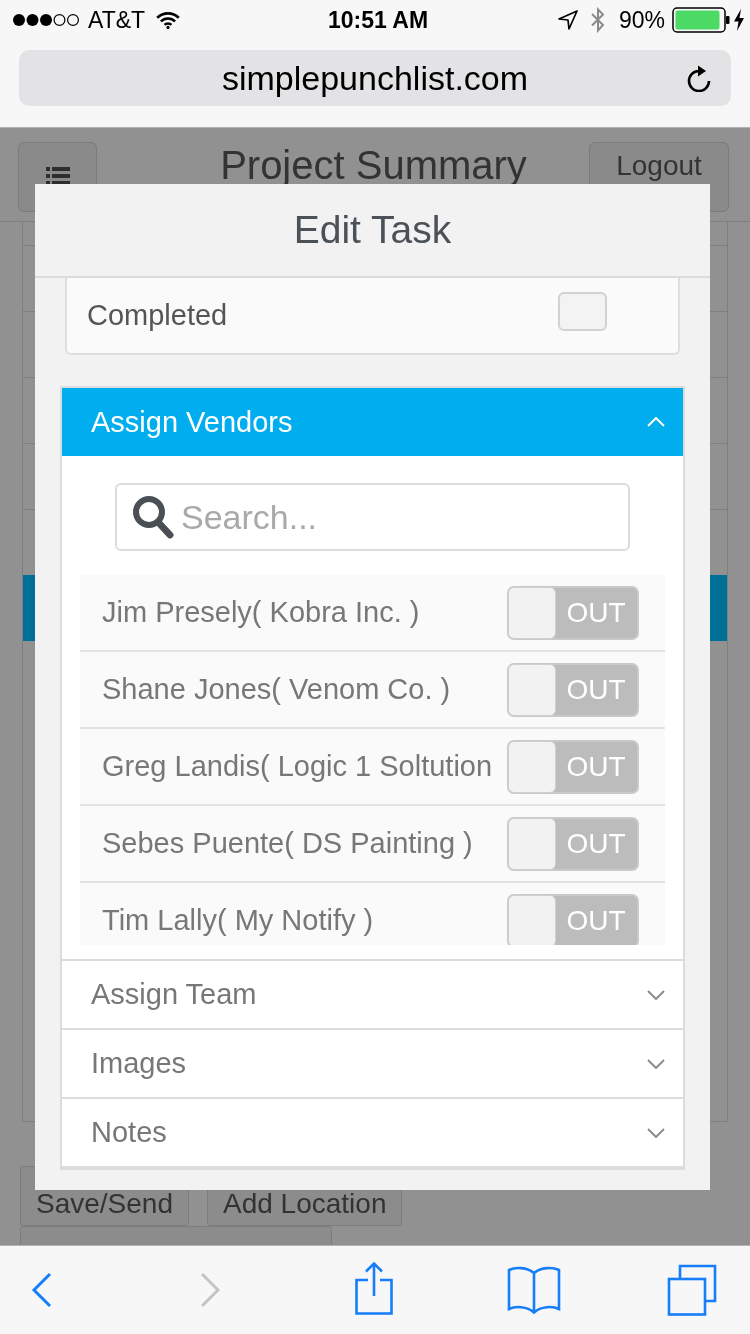 This screenshot has width=750, height=1334. What do you see at coordinates (46, 20) in the screenshot?
I see `signal-icon` at bounding box center [46, 20].